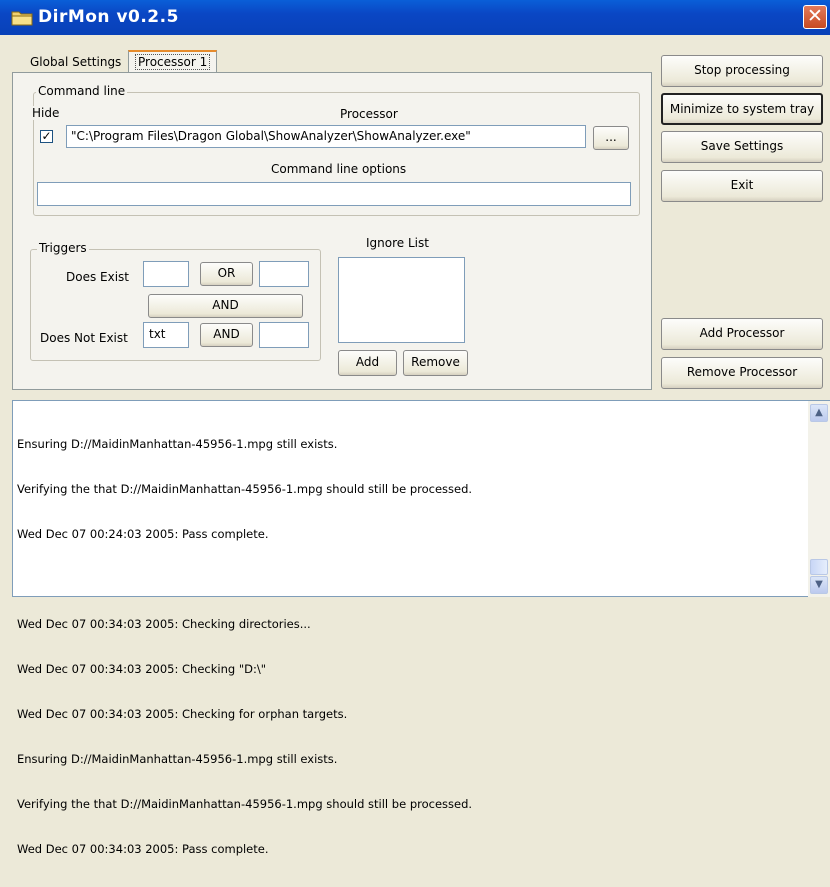 The width and height of the screenshot is (830, 887). Describe the element at coordinates (369, 114) in the screenshot. I see `processor-label: Processor` at that location.